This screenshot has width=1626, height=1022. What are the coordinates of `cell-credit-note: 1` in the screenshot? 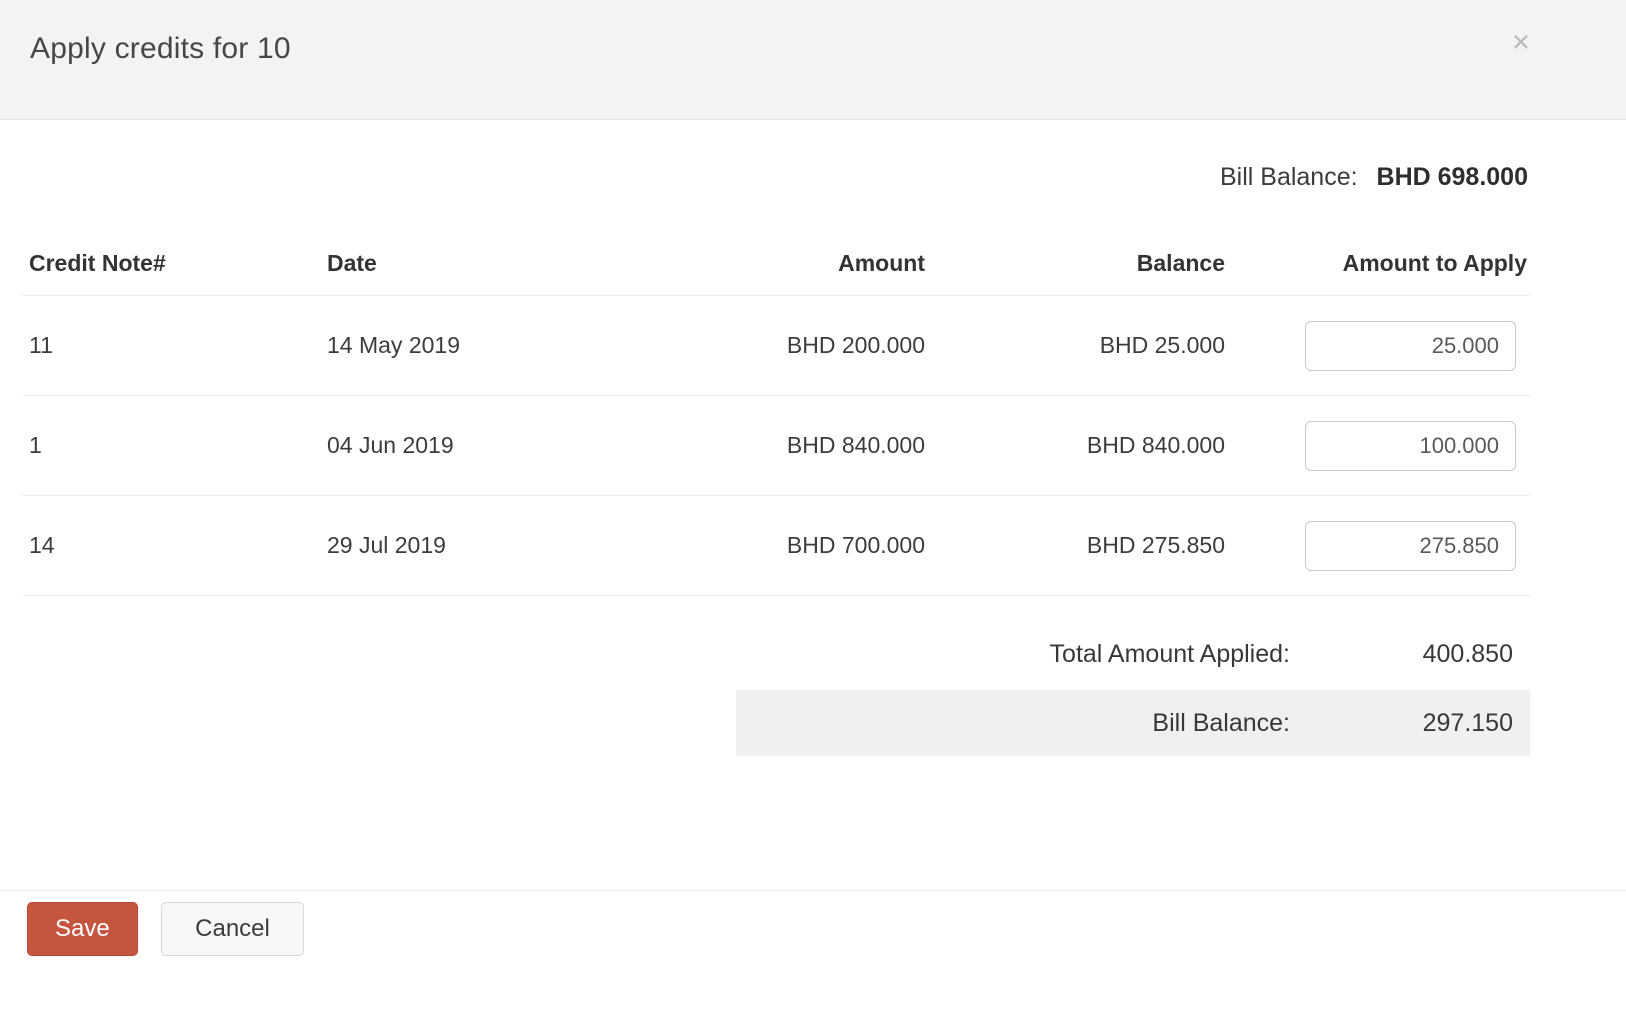 It's located at (35, 445).